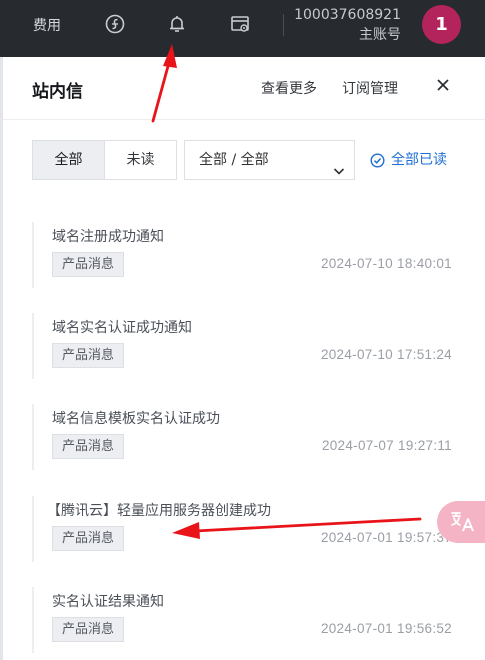 The height and width of the screenshot is (660, 485). I want to click on topbar-divider, so click(283, 25).